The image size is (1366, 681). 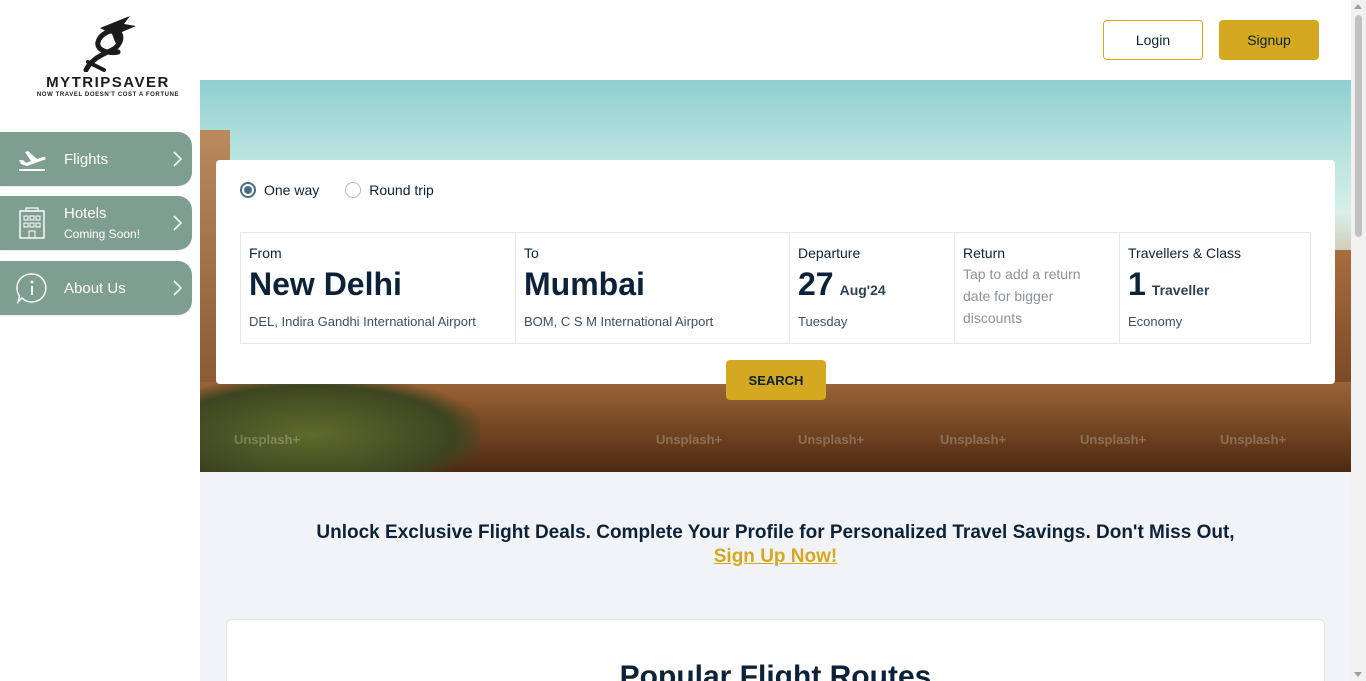 I want to click on sidebar-item-label: About Us, so click(x=95, y=288).